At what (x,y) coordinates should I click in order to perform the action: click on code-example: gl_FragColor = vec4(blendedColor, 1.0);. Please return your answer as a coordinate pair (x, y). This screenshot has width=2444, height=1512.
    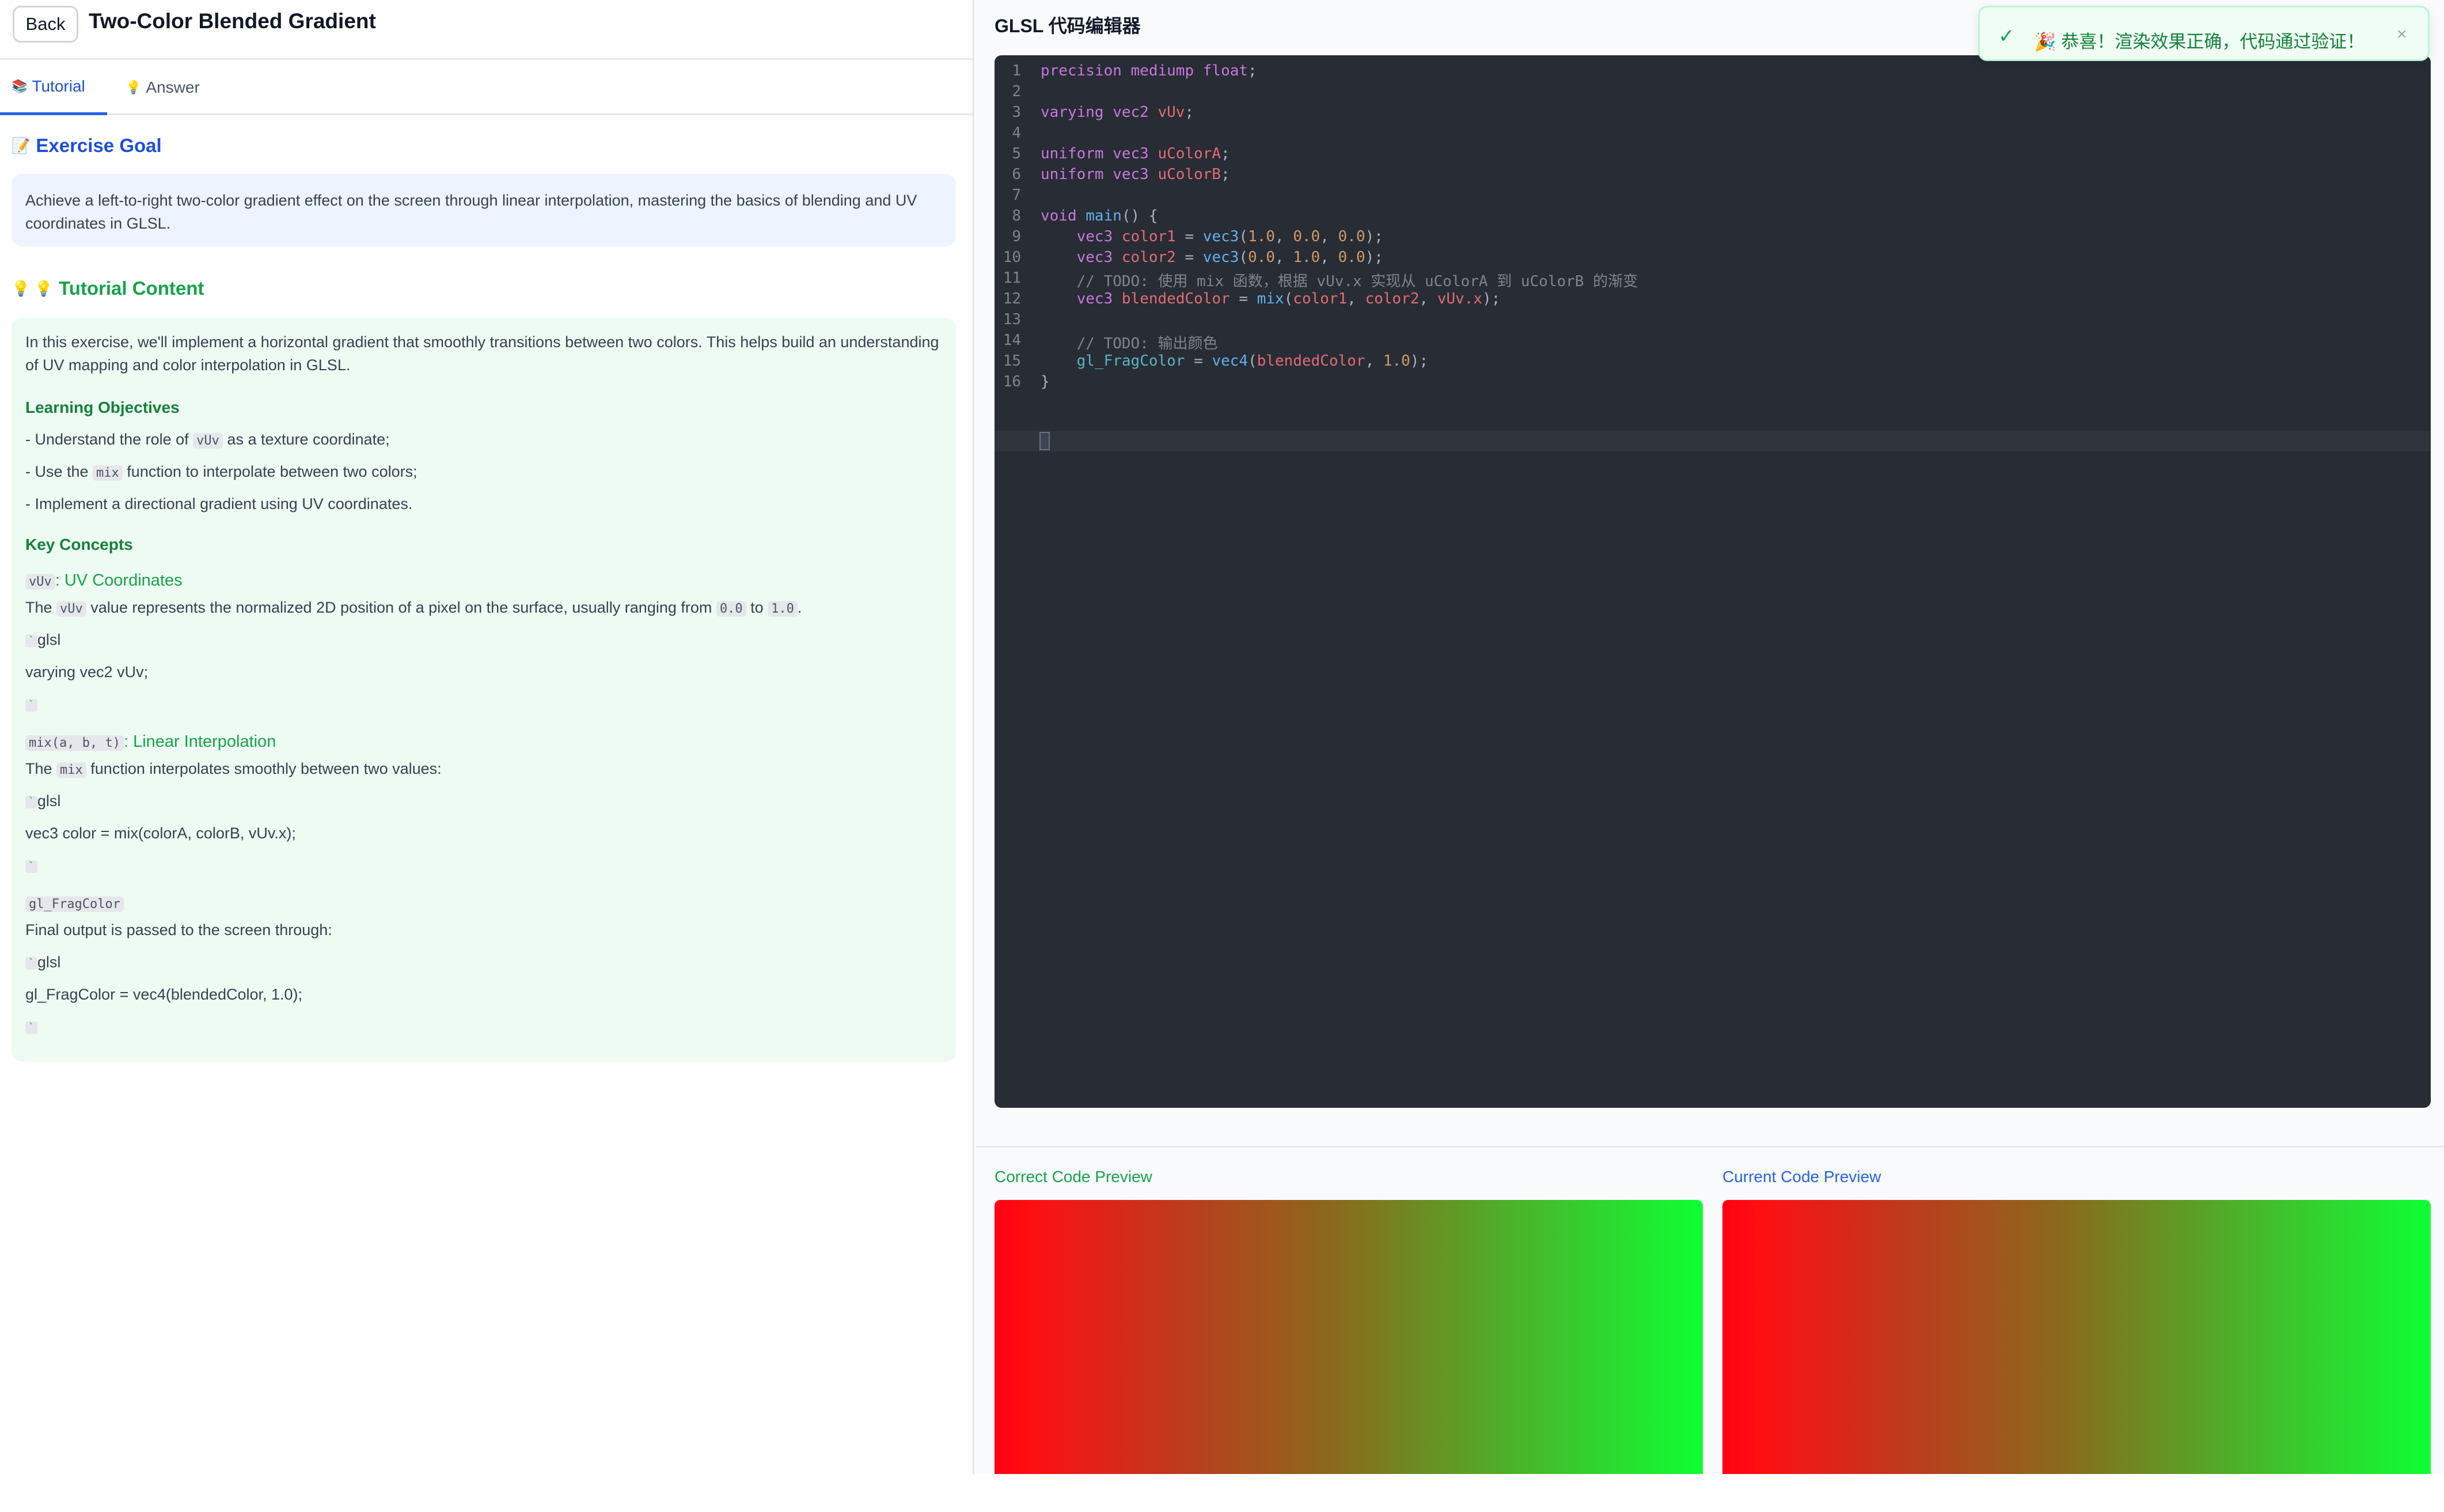
    Looking at the image, I should click on (164, 994).